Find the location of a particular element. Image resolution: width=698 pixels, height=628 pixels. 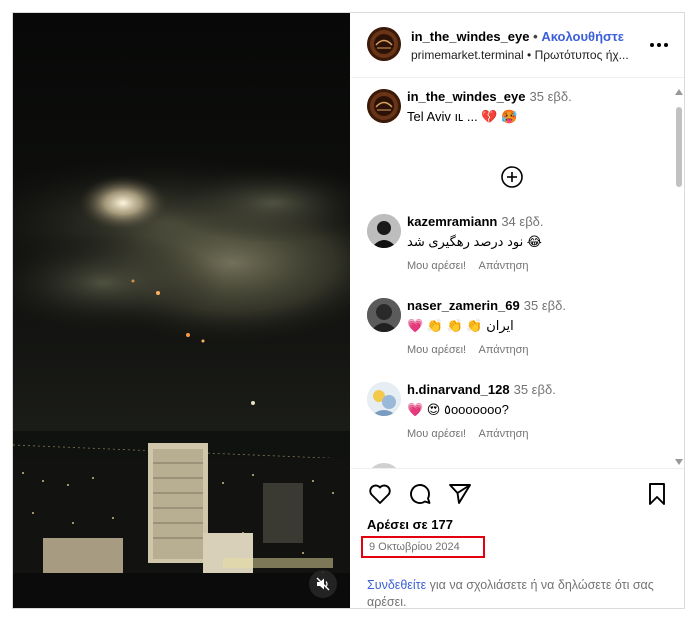

more-options-button is located at coordinates (659, 45).